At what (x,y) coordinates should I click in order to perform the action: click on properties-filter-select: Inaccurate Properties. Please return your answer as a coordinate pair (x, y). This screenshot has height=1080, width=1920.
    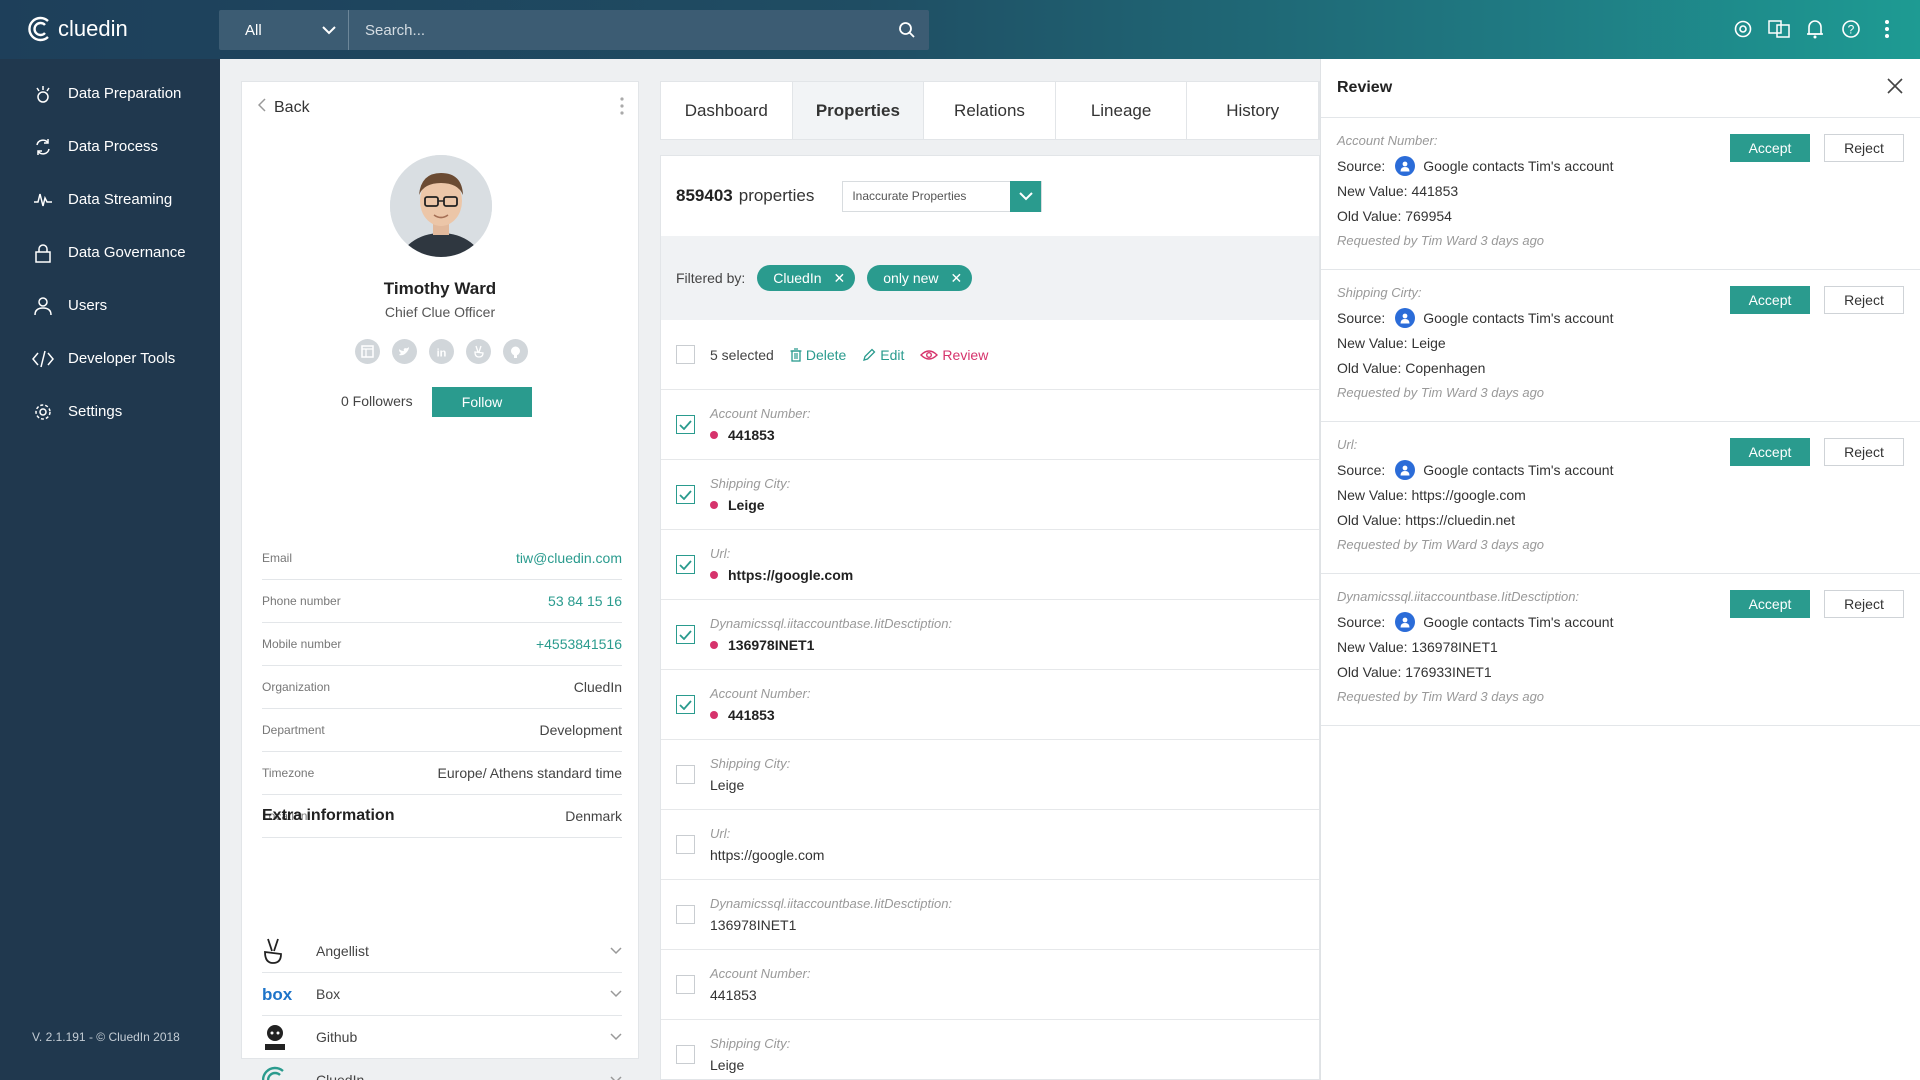
    Looking at the image, I should click on (942, 196).